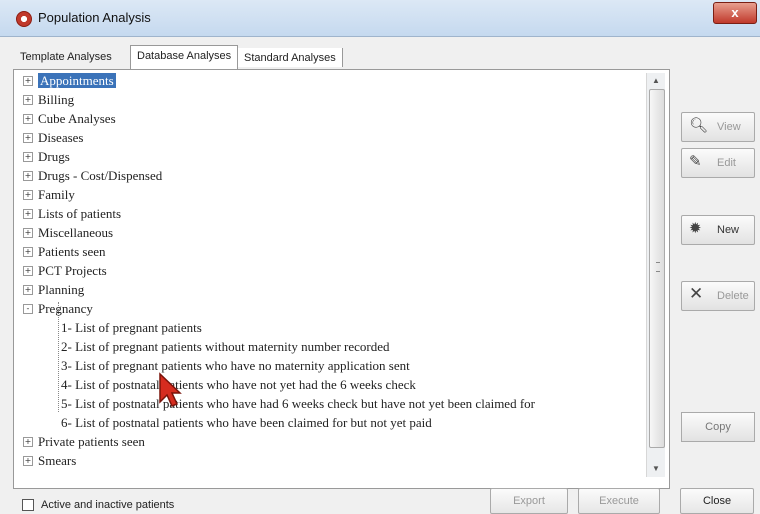  Describe the element at coordinates (28, 505) in the screenshot. I see `active-inactive-checkbox` at that location.